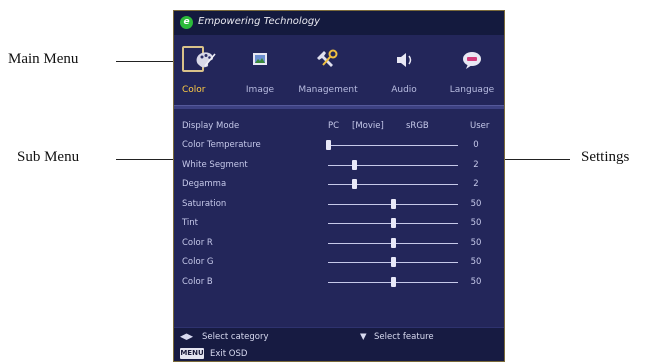 The image size is (648, 362). I want to click on slider-row: Color Temperature 0, so click(339, 145).